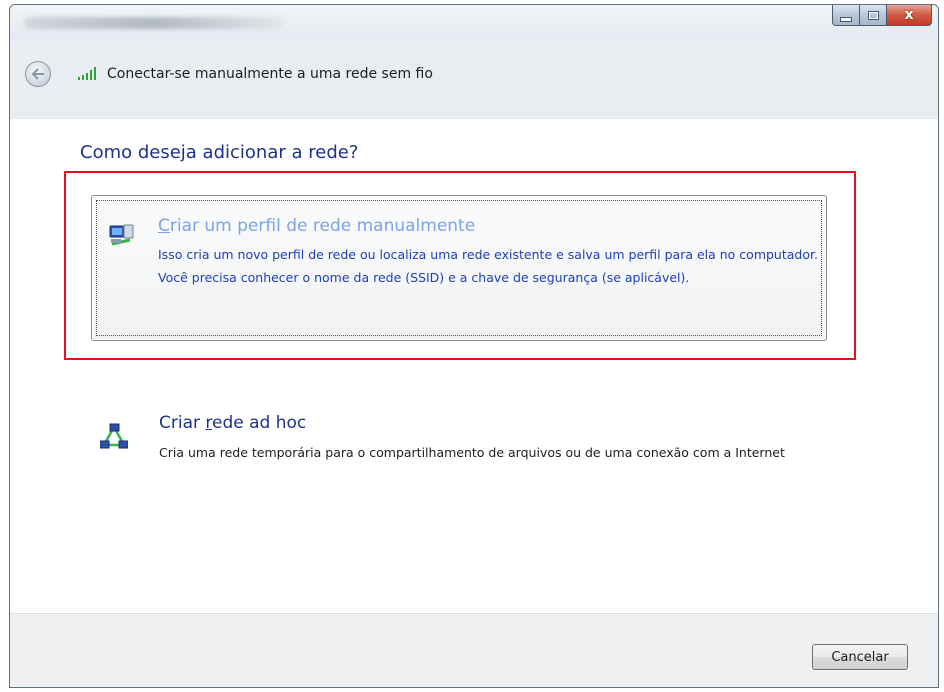 The height and width of the screenshot is (692, 944). Describe the element at coordinates (154, 23) in the screenshot. I see `blurred-title-text` at that location.